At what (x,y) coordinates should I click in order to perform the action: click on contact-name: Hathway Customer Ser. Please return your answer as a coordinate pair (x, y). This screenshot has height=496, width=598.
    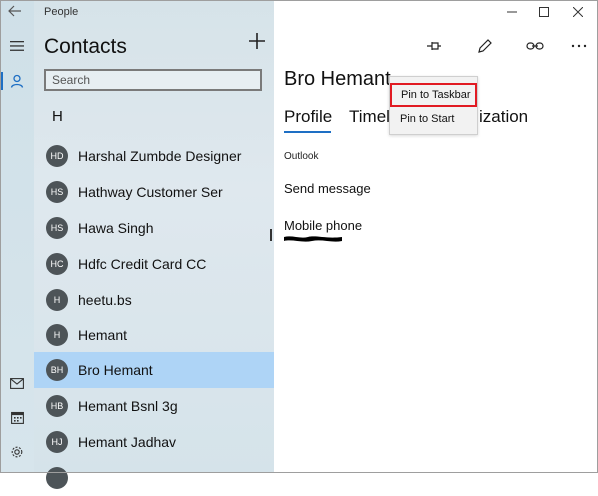
    Looking at the image, I should click on (150, 192).